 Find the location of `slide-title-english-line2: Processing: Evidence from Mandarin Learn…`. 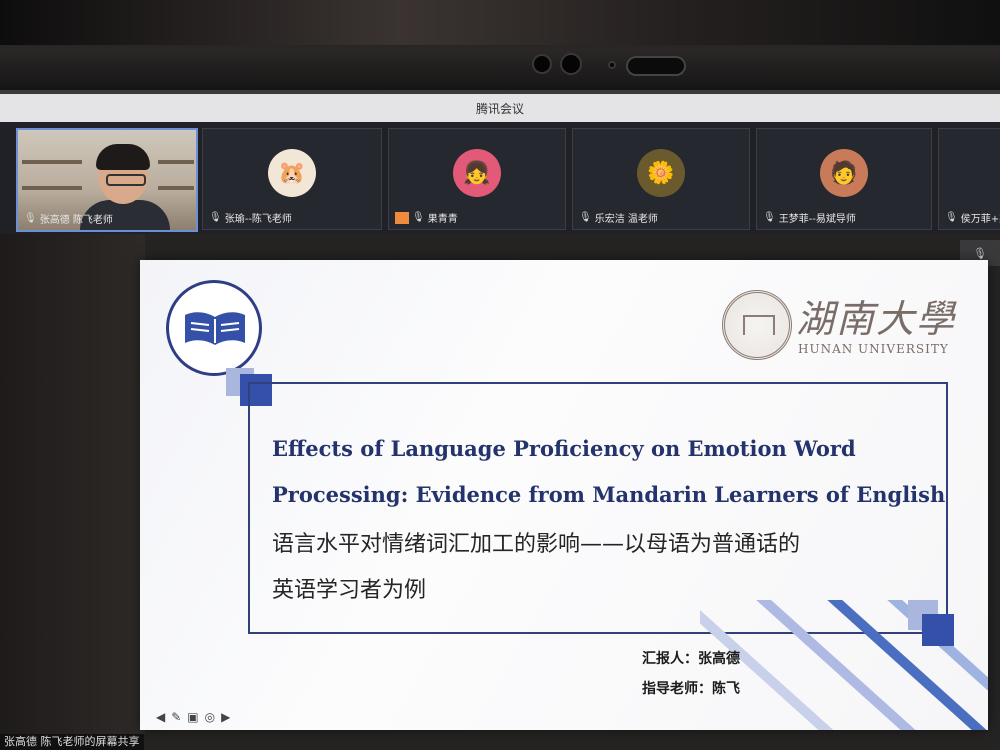

slide-title-english-line2: Processing: Evidence from Mandarin Learn… is located at coordinates (609, 494).